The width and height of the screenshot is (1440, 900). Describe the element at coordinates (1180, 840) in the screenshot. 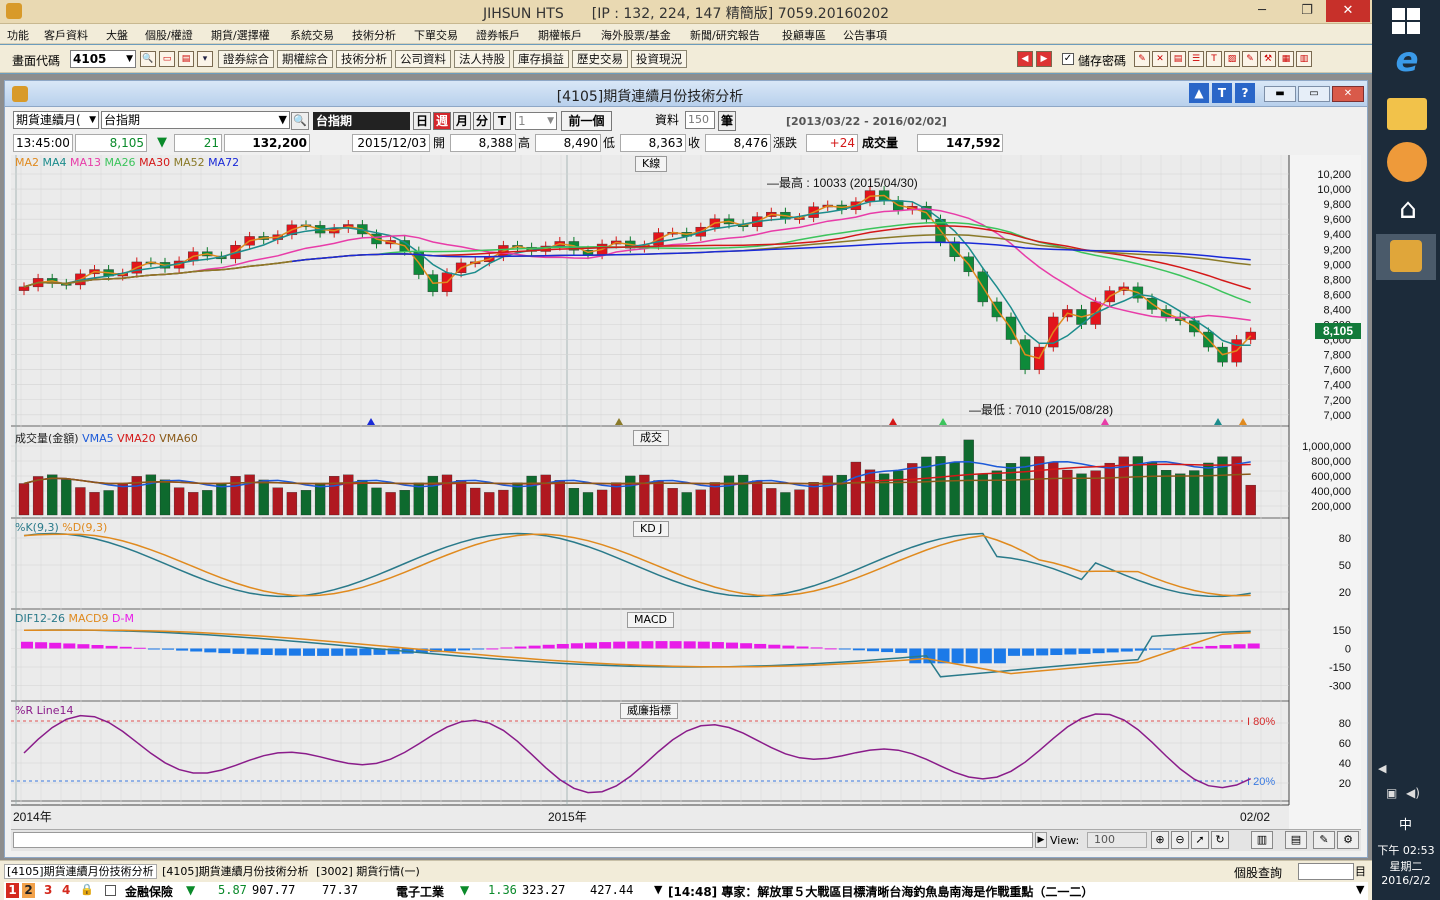

I see `zoom-out-icon: ⊖` at that location.